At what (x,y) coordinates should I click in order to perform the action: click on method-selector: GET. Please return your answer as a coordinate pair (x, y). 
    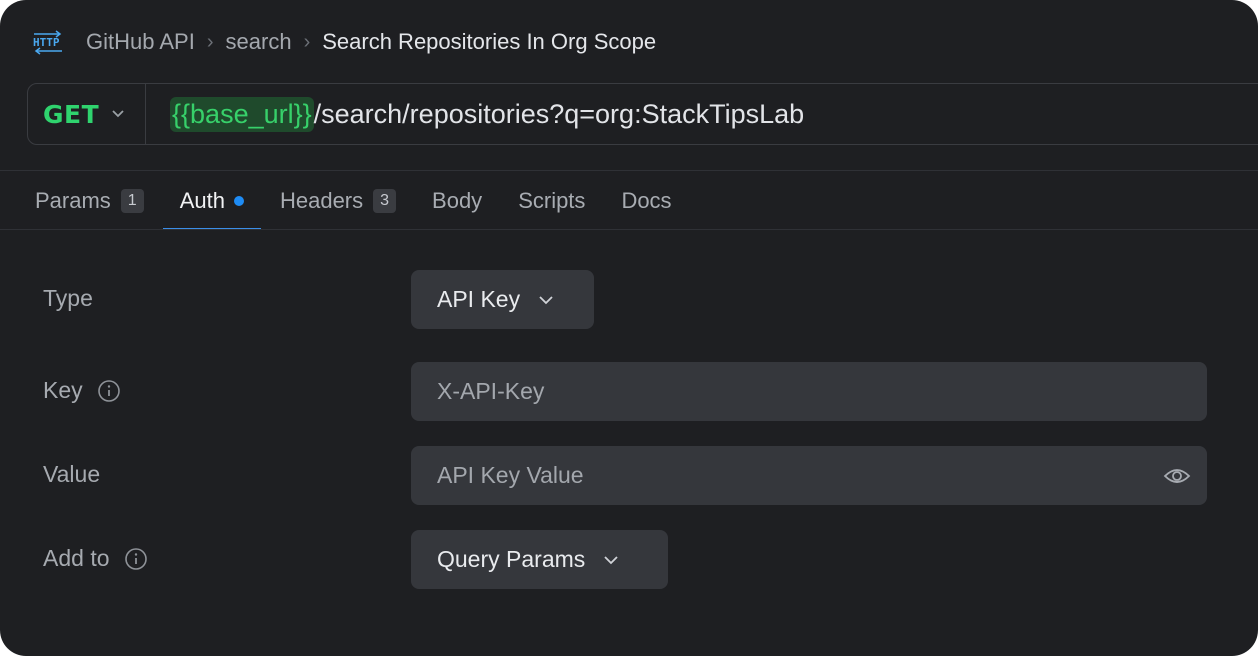
    Looking at the image, I should click on (87, 114).